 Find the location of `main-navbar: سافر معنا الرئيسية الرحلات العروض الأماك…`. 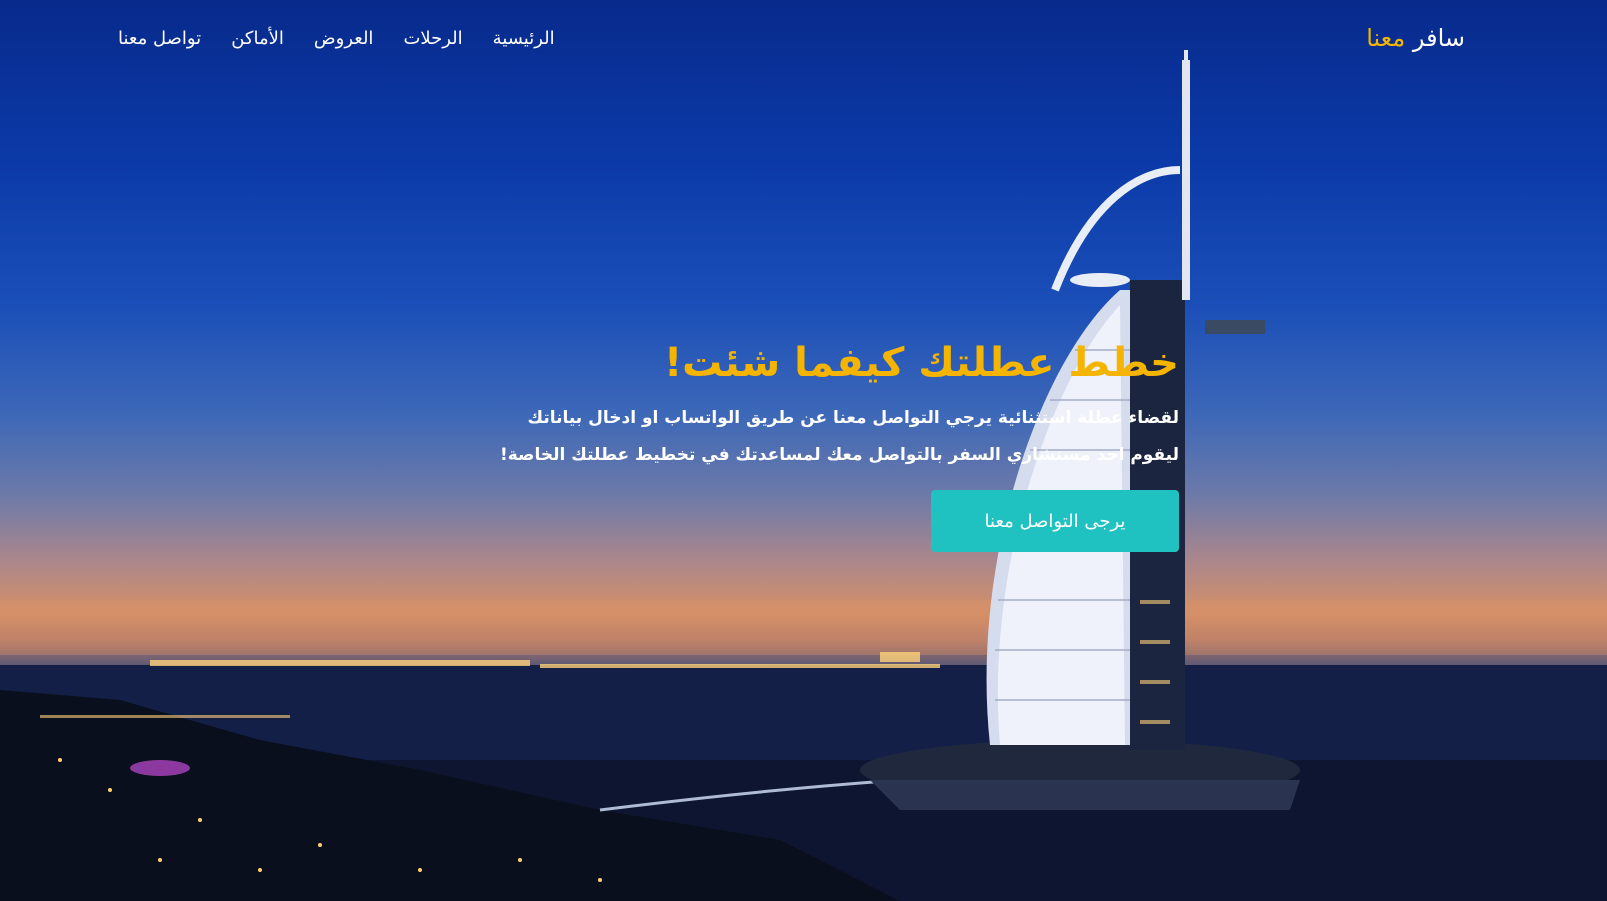

main-navbar: سافر معنا الرئيسية الرحلات العروض الأماك… is located at coordinates (791, 38).